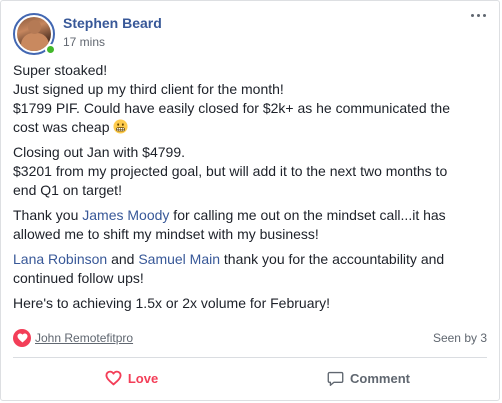  I want to click on more-horizontal-icon, so click(478, 15).